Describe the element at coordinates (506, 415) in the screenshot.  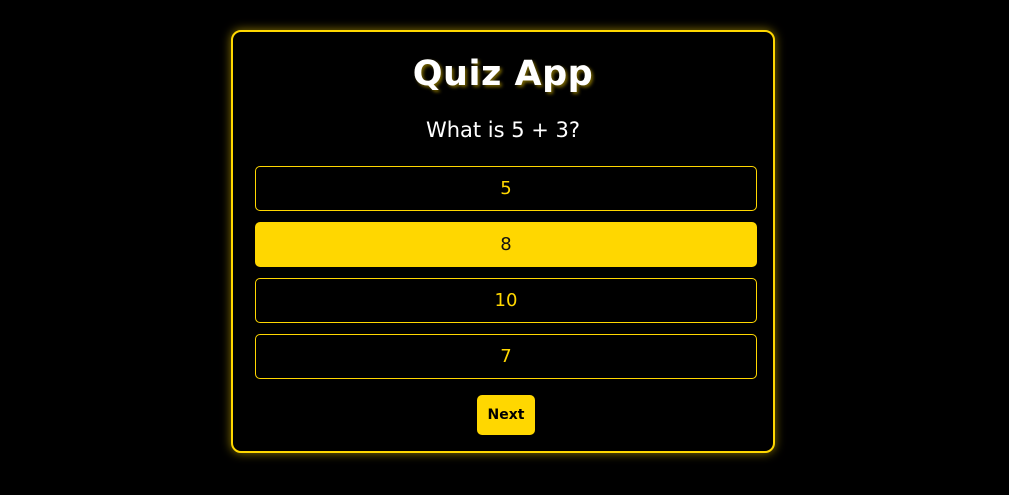
I see `next-button: Next` at that location.